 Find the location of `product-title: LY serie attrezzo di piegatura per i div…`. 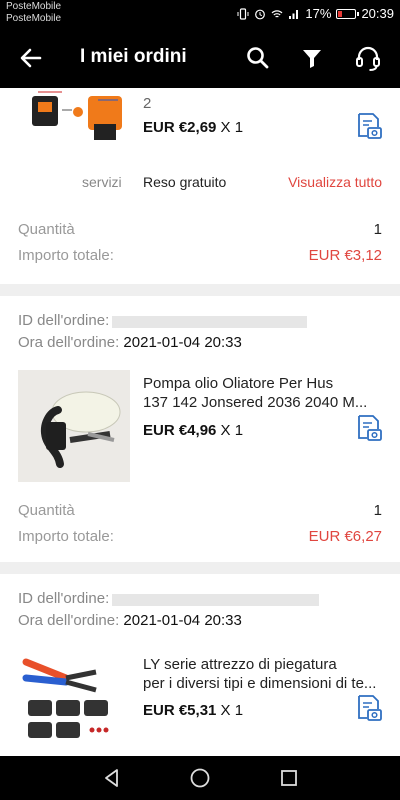

product-title: LY serie attrezzo di piegatura per i div… is located at coordinates (259, 674).